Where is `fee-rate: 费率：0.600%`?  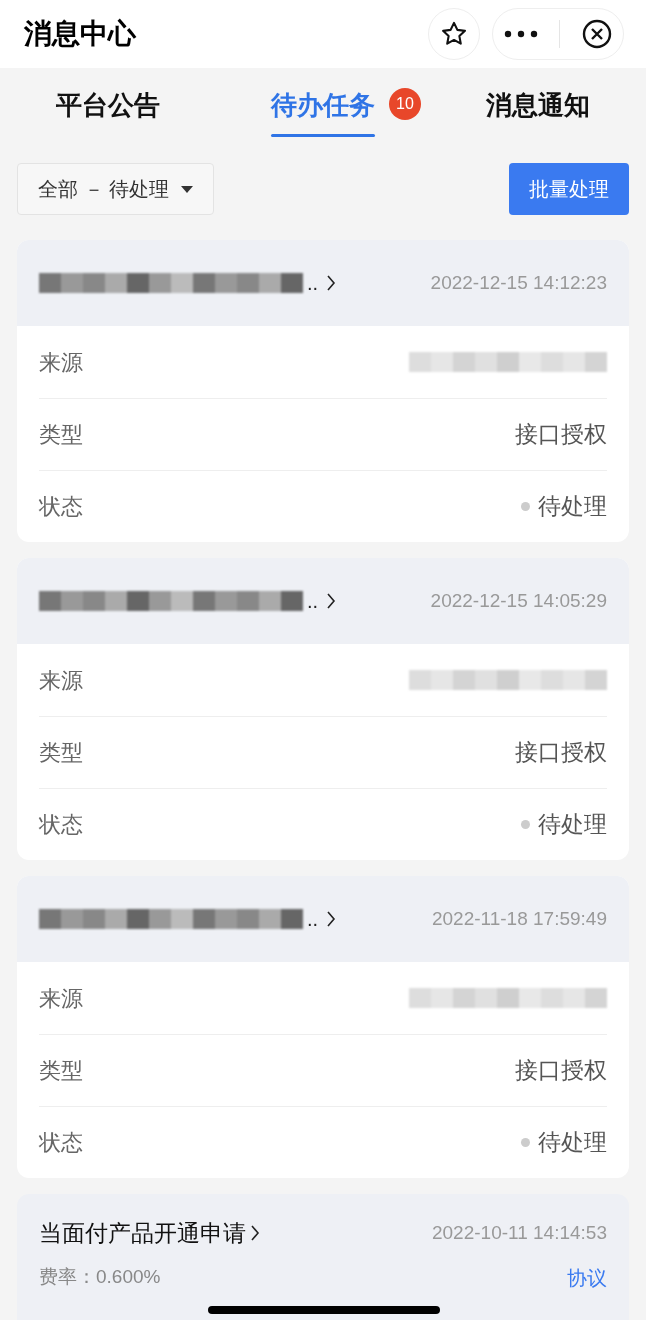 fee-rate: 费率：0.600% is located at coordinates (100, 1277).